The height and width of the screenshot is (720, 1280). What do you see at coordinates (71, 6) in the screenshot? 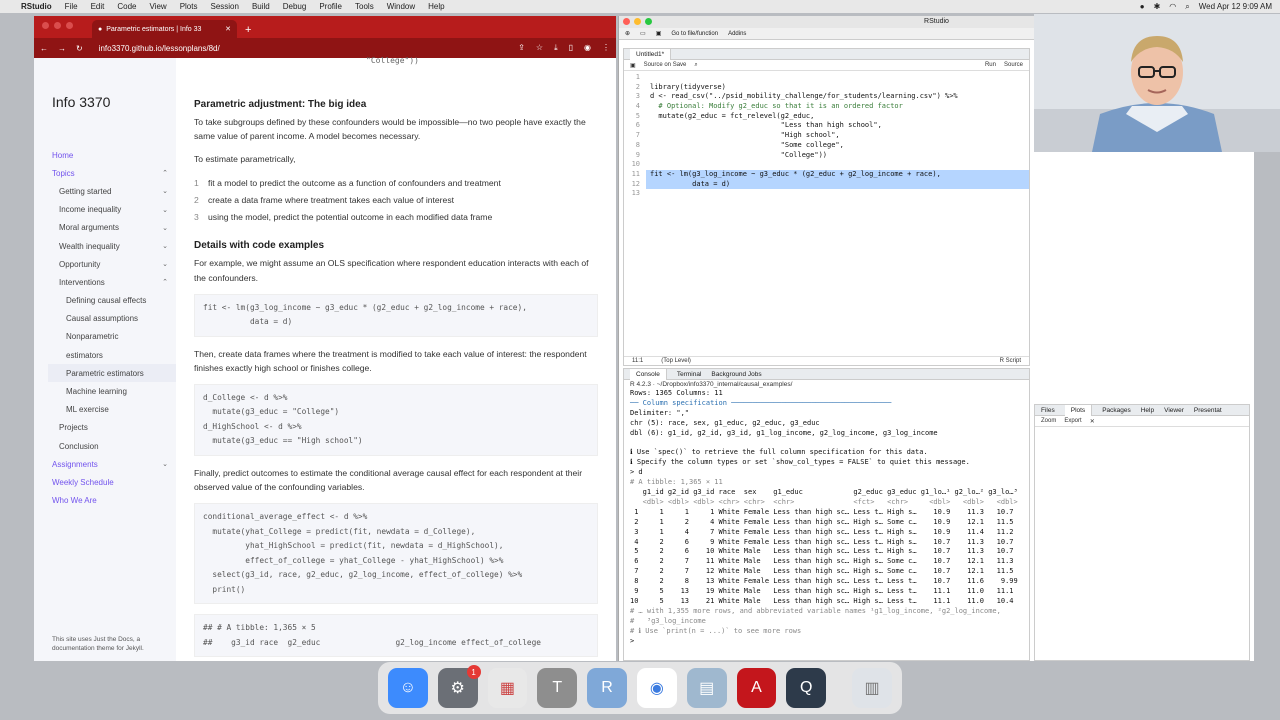
I see `menu-file: File` at bounding box center [71, 6].